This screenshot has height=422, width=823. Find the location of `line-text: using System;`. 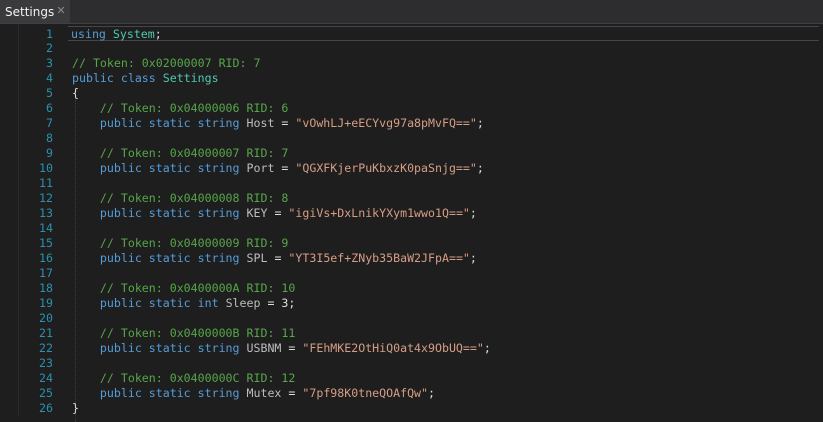

line-text: using System; is located at coordinates (116, 34).